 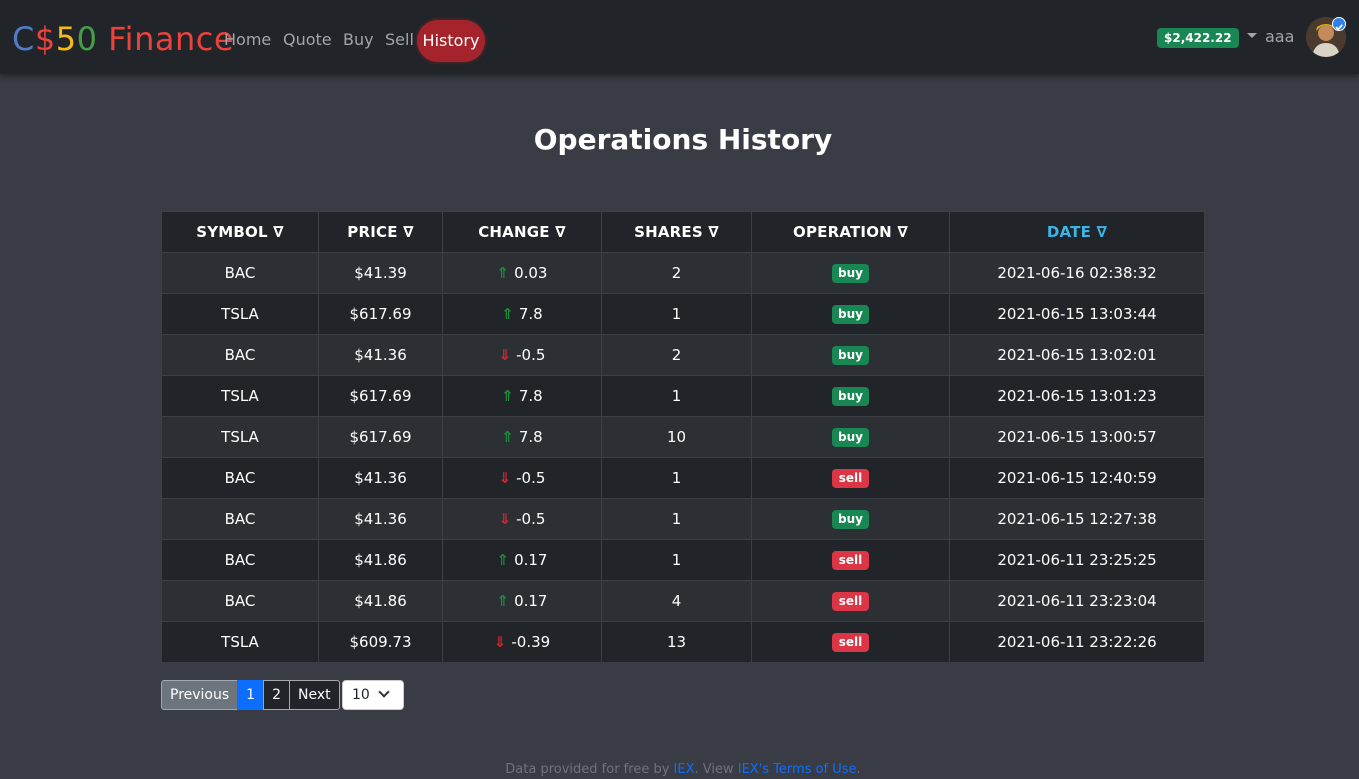 I want to click on header-operation: OPERATION ∇, so click(x=850, y=232).